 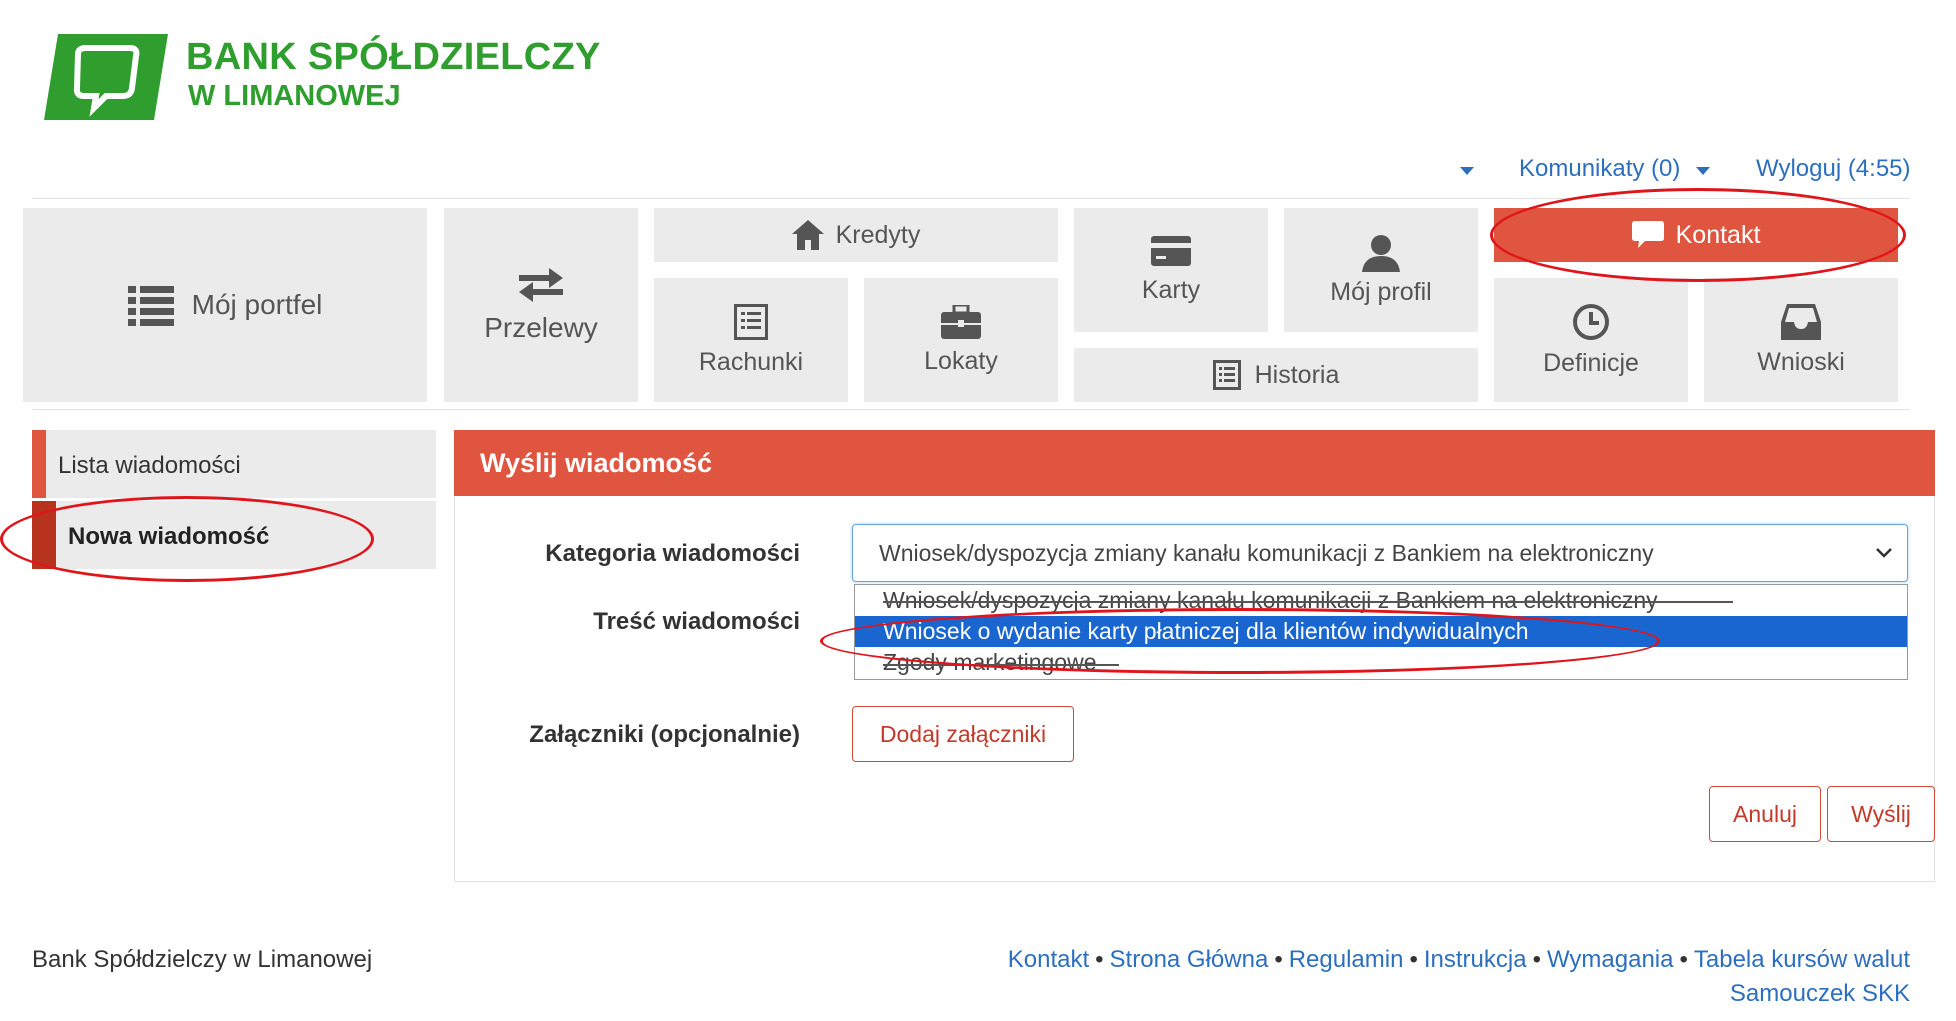 What do you see at coordinates (541, 327) in the screenshot?
I see `nav-przelewy-label: Przelewy` at bounding box center [541, 327].